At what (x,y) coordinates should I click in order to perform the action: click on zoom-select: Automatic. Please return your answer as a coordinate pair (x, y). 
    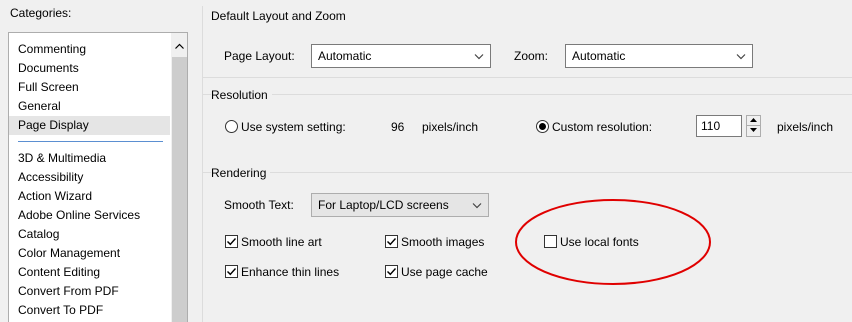
    Looking at the image, I should click on (659, 56).